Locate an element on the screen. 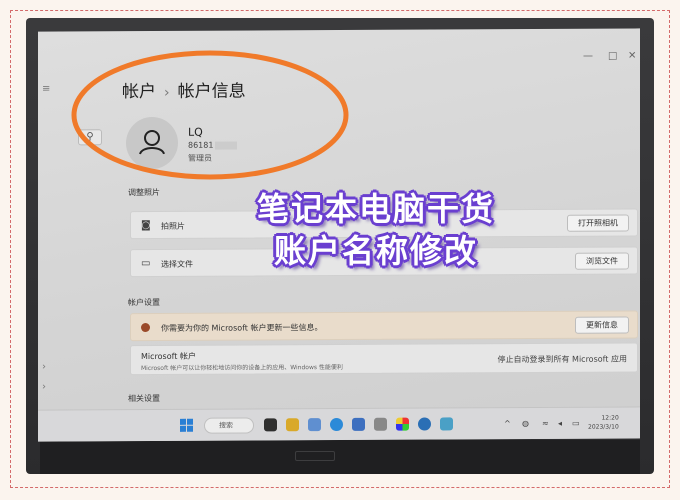  warning-icon is located at coordinates (145, 327).